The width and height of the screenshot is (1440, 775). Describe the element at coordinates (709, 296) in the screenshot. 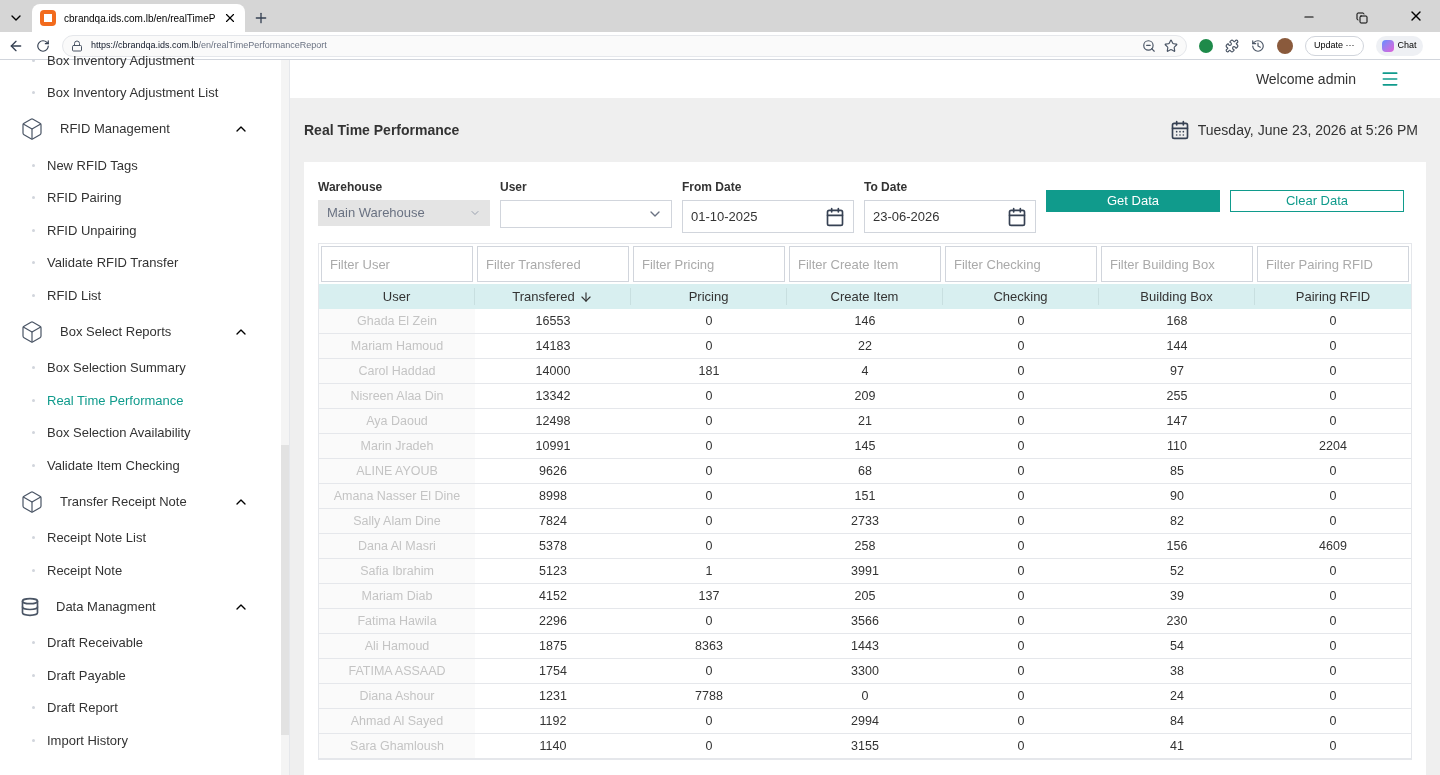

I see `column-header: Pricing` at that location.